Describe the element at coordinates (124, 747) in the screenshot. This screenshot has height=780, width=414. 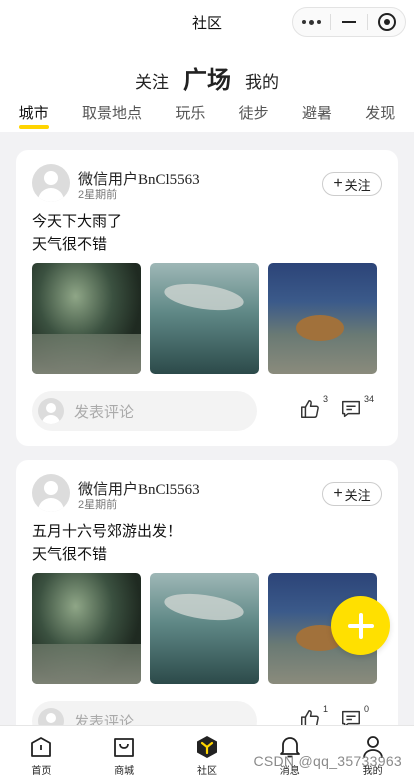
I see `shopping-bag-icon` at that location.